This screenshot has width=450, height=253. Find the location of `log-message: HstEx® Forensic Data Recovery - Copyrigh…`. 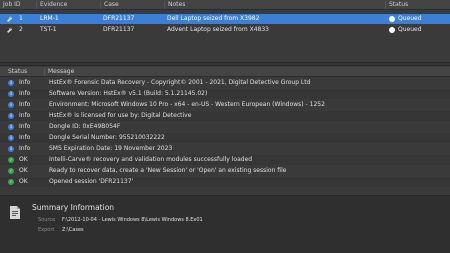

log-message: HstEx® Forensic Data Recovery - Copyrigh… is located at coordinates (180, 82).